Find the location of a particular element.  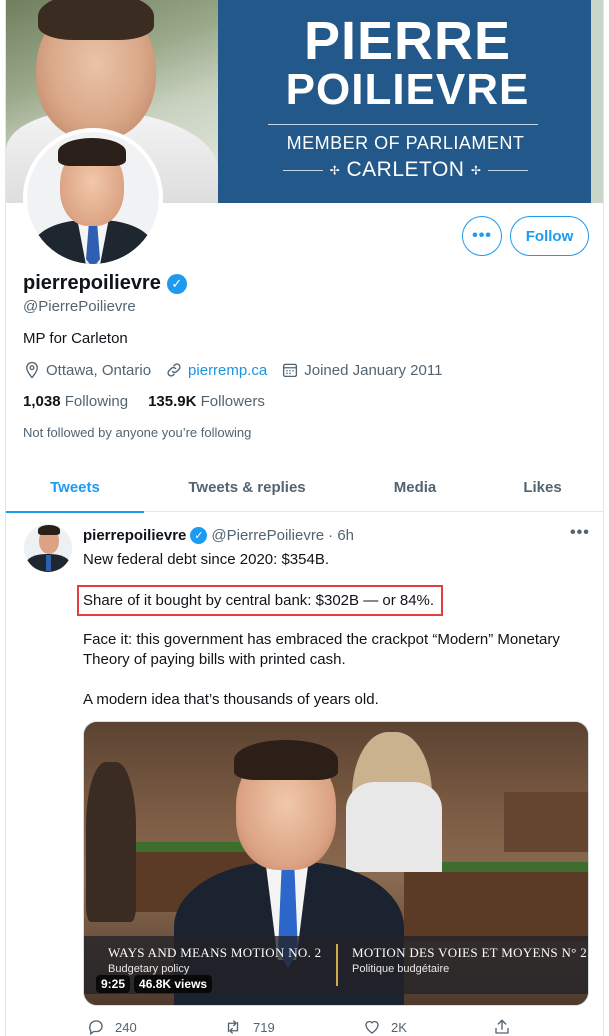

banner-name-line2: POILIEVRE is located at coordinates (407, 89).